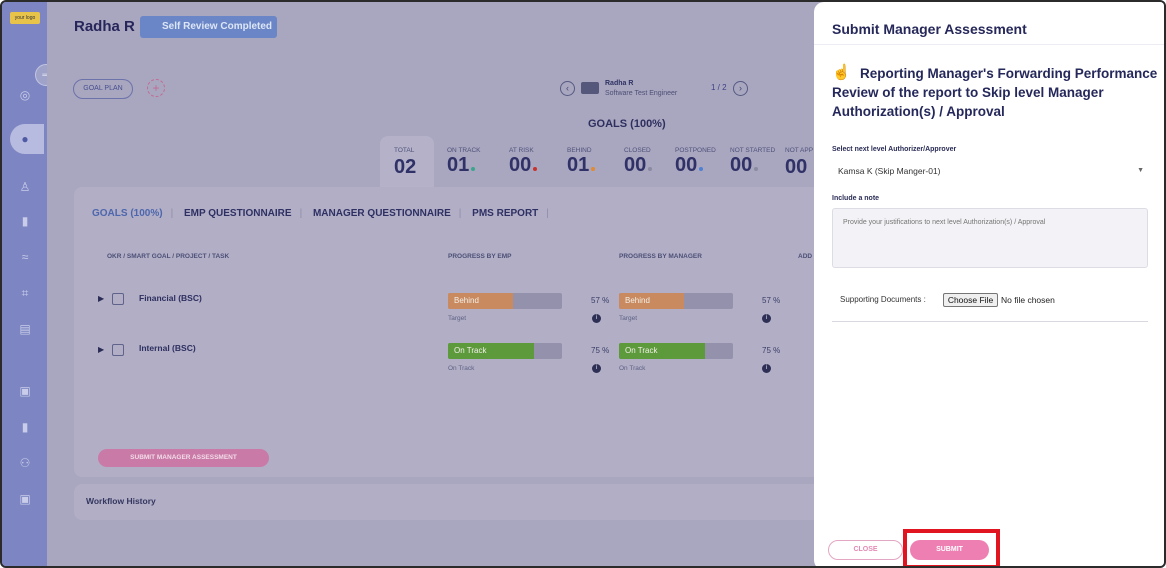  Describe the element at coordinates (662, 351) in the screenshot. I see `progress-fill: On Track` at that location.